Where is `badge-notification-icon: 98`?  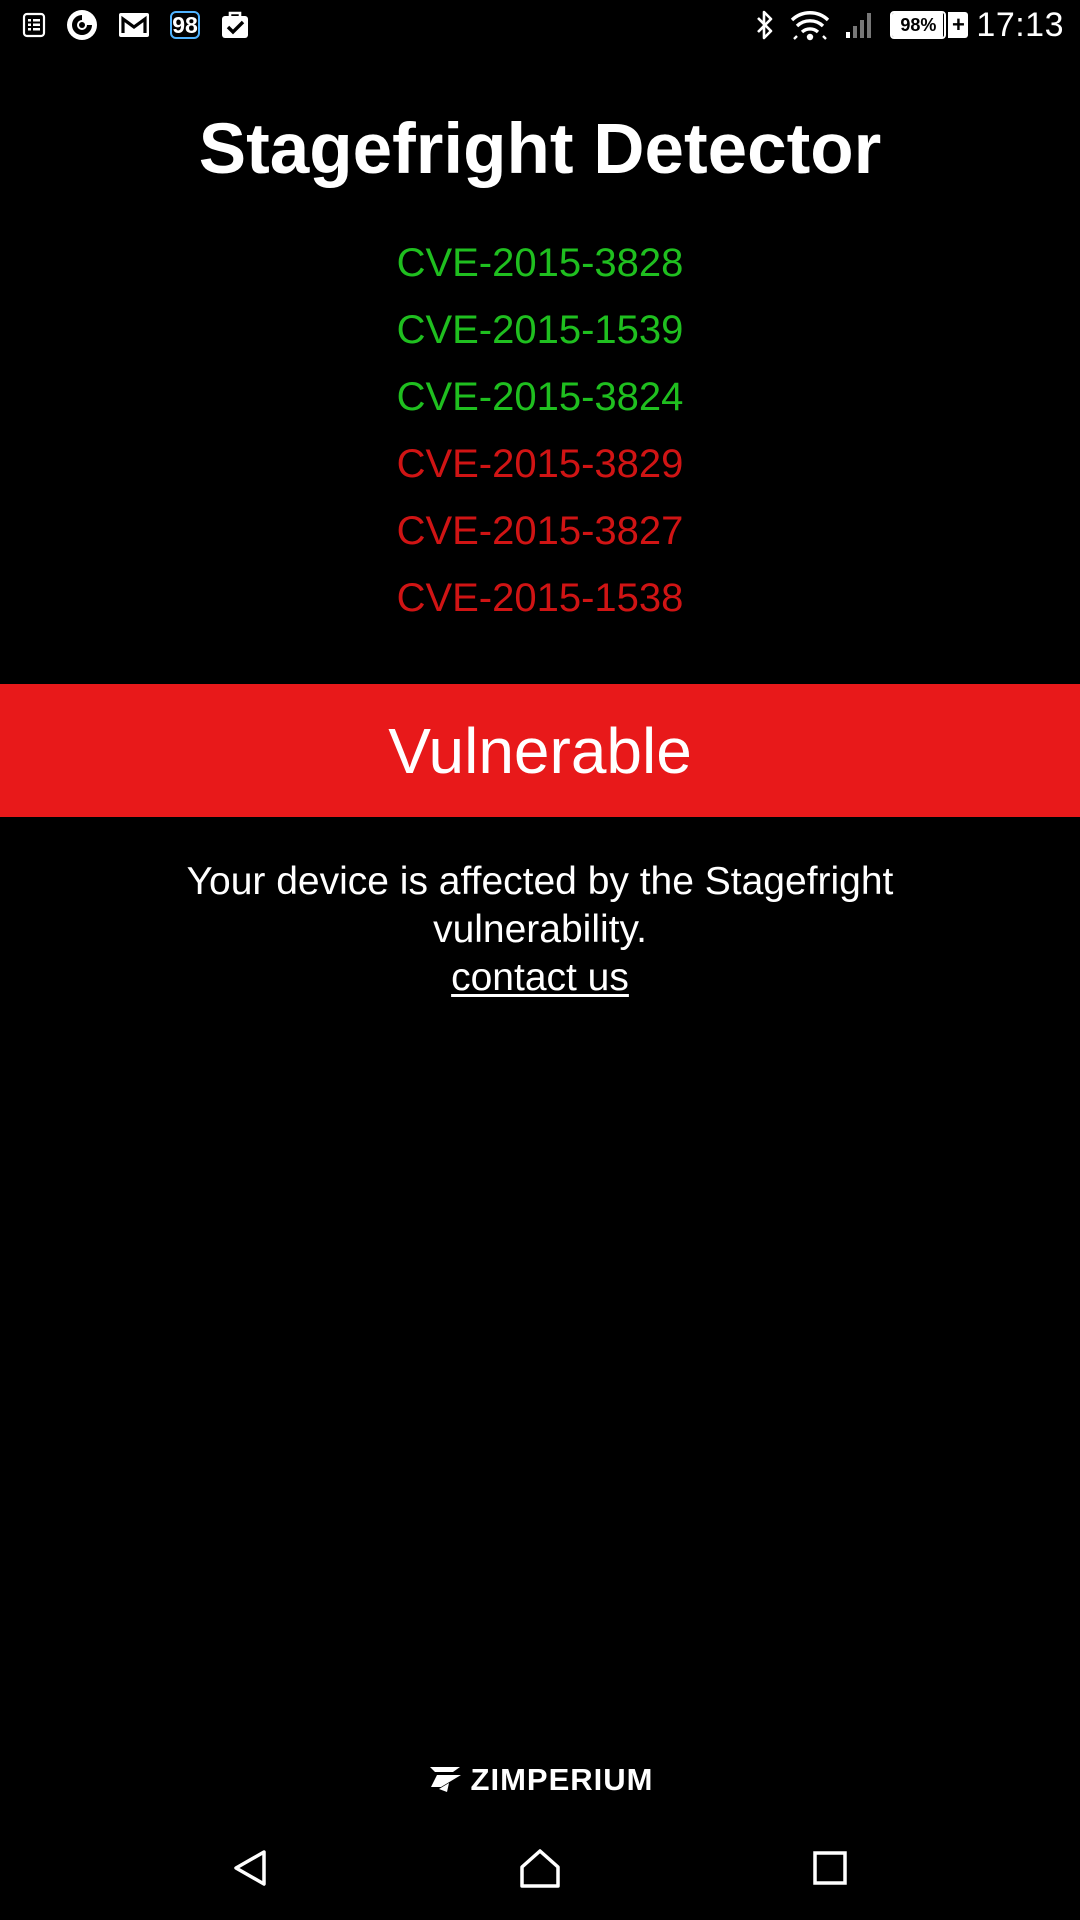 badge-notification-icon: 98 is located at coordinates (185, 25).